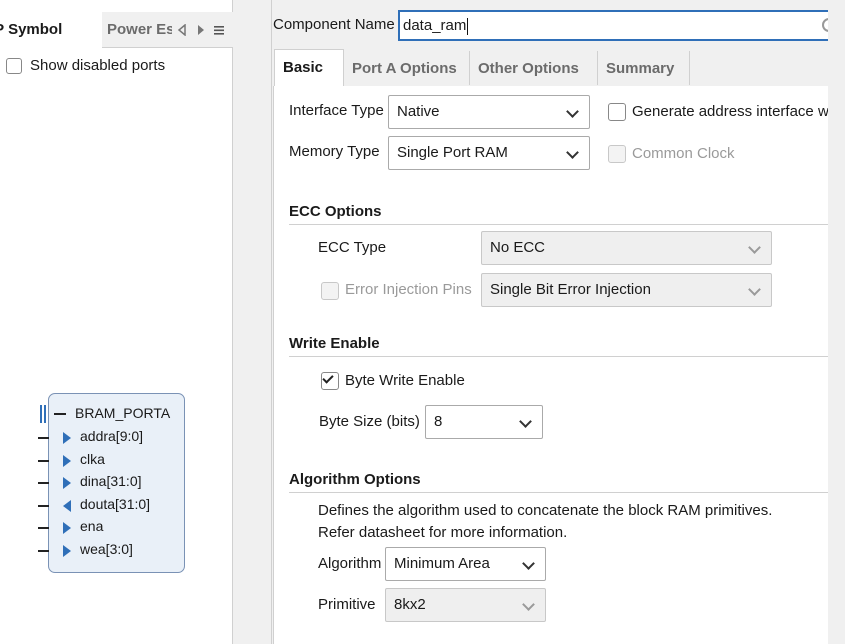 Image resolution: width=845 pixels, height=644 pixels. I want to click on port-label: addra[9:0], so click(112, 436).